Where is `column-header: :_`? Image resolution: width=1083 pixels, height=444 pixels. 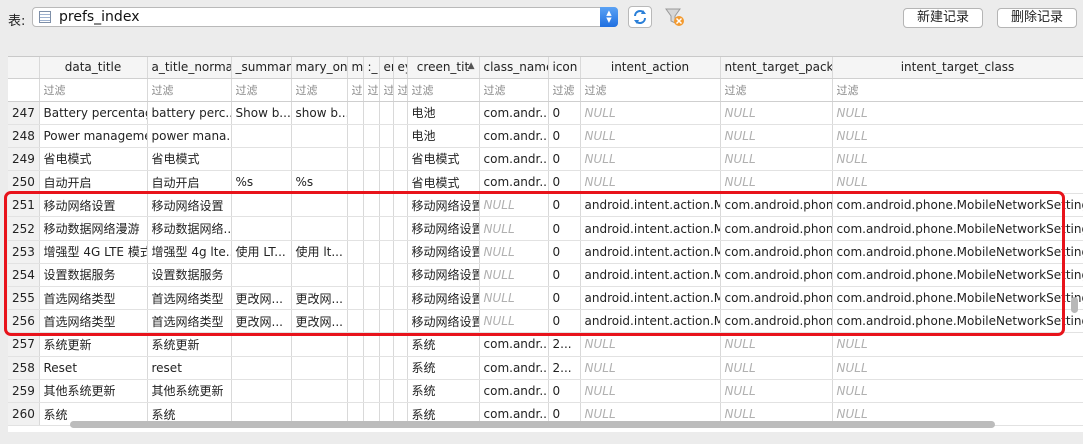 column-header: :_ is located at coordinates (371, 68).